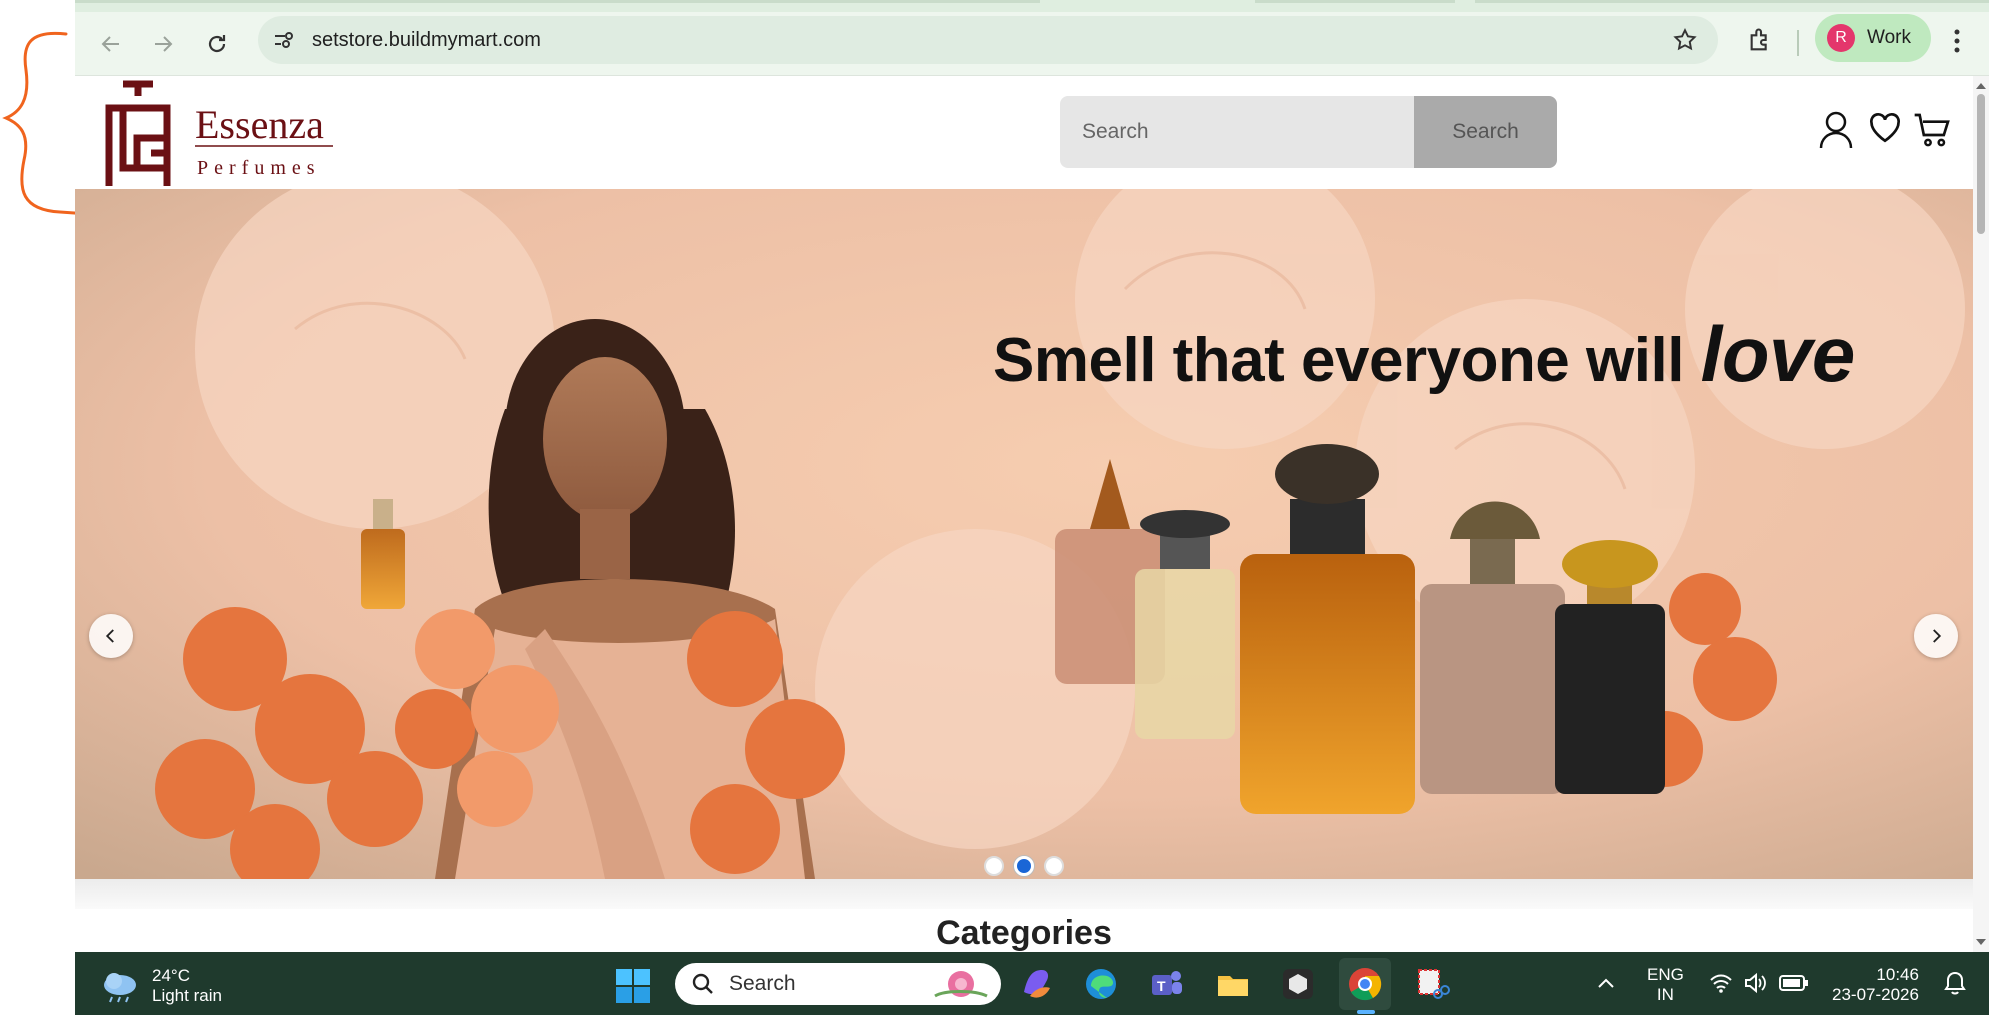 Image resolution: width=1989 pixels, height=1015 pixels. I want to click on browser-menu-icon, so click(1957, 41).